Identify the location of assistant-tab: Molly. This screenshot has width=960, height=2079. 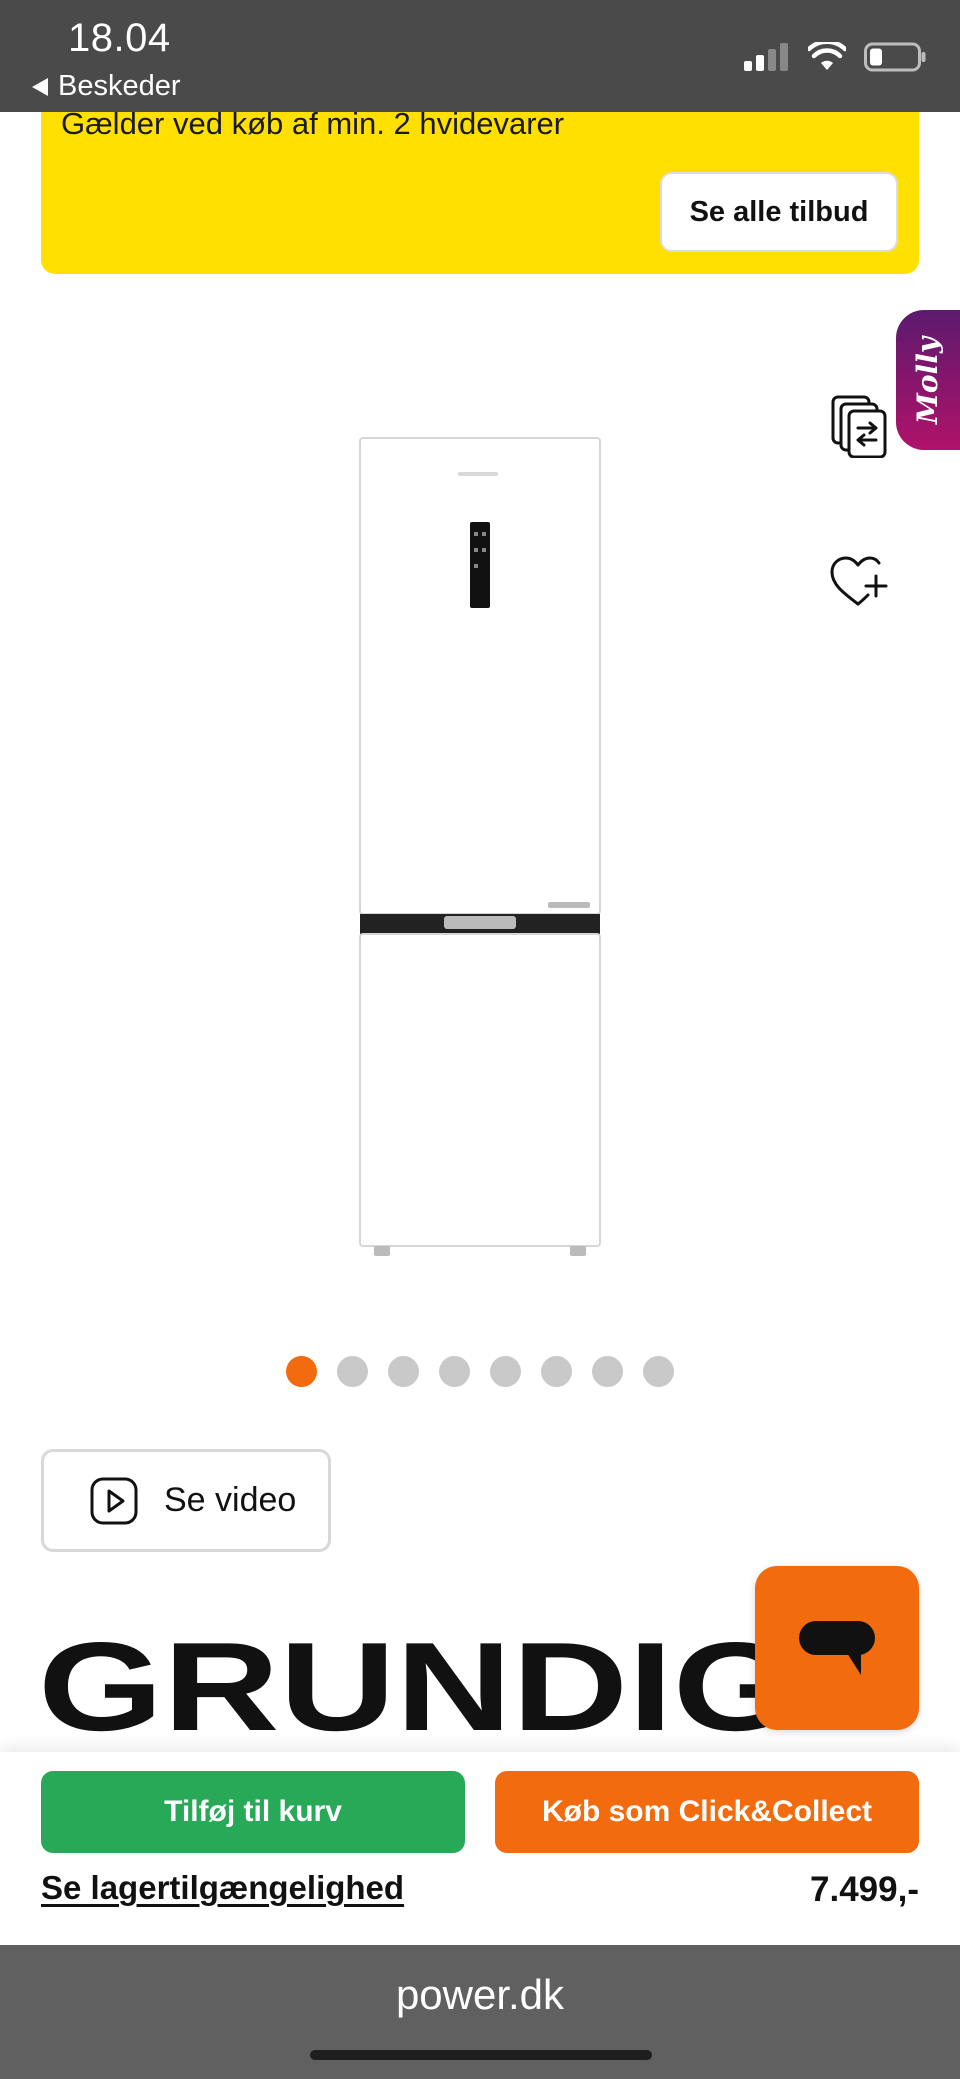
(928, 380).